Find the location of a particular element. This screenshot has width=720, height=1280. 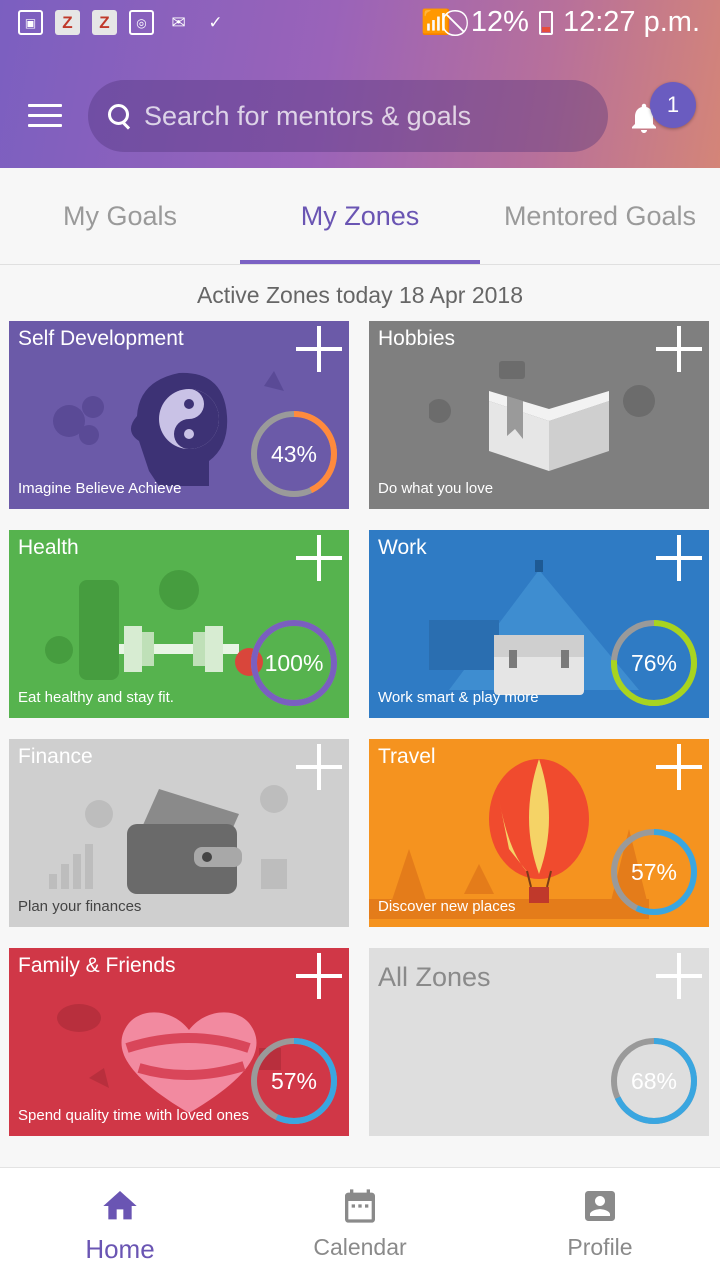

wifi-icon: 📶 is located at coordinates (436, 22).